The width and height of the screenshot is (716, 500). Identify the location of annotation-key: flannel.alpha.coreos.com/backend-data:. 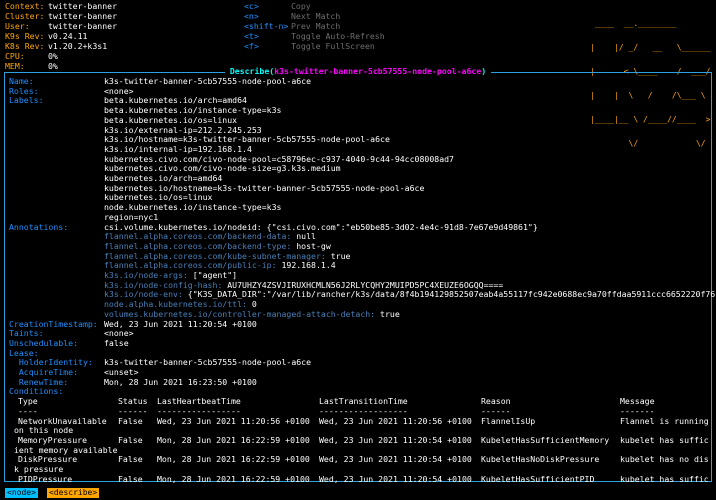
(198, 236).